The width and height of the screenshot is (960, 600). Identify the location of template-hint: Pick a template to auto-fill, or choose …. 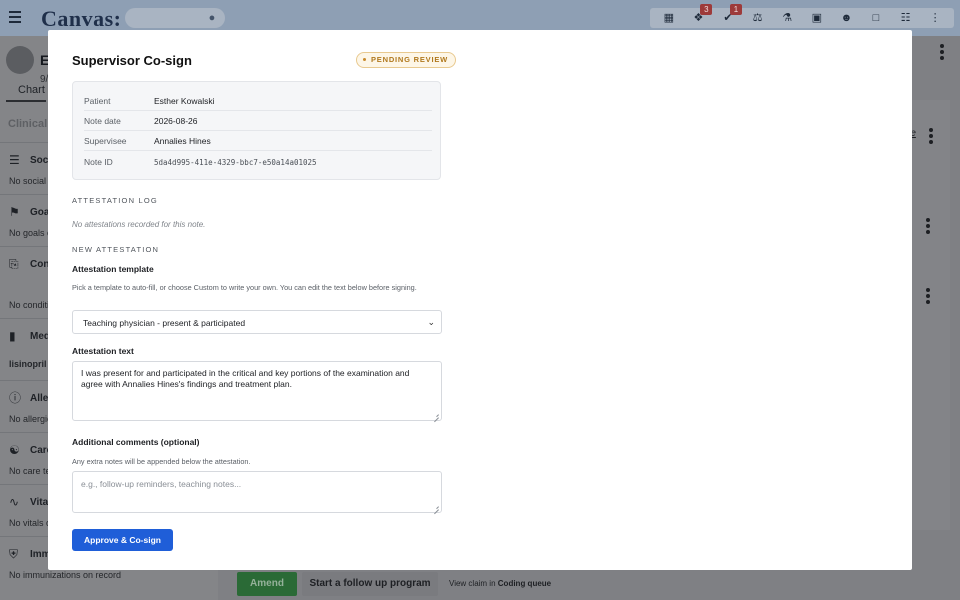
(244, 287).